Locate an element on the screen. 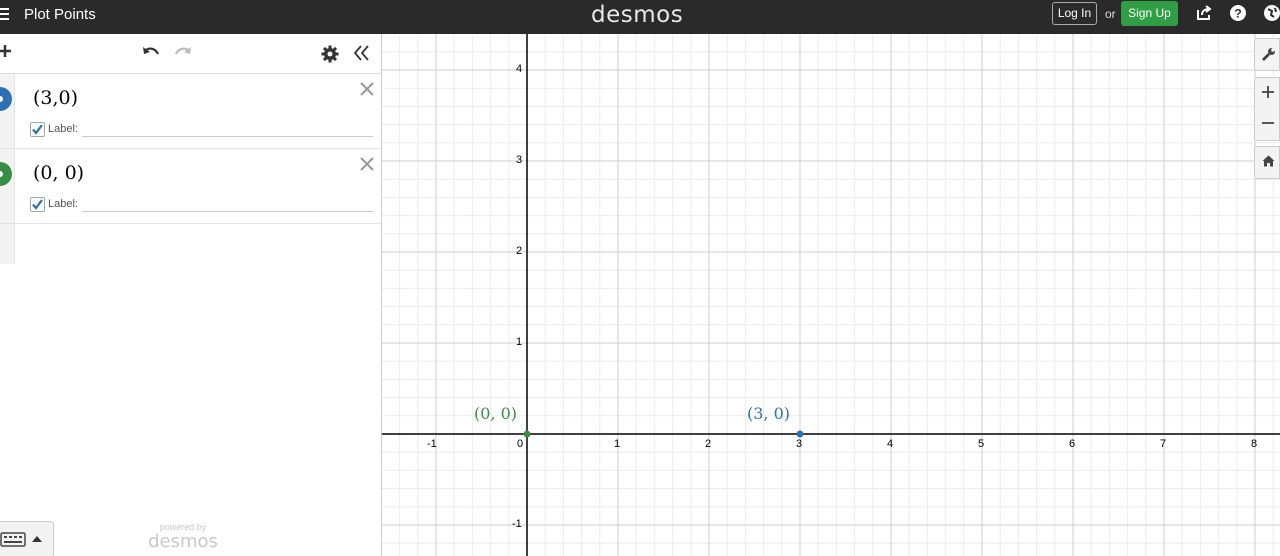 The height and width of the screenshot is (556, 1280). undo-icon is located at coordinates (151, 53).